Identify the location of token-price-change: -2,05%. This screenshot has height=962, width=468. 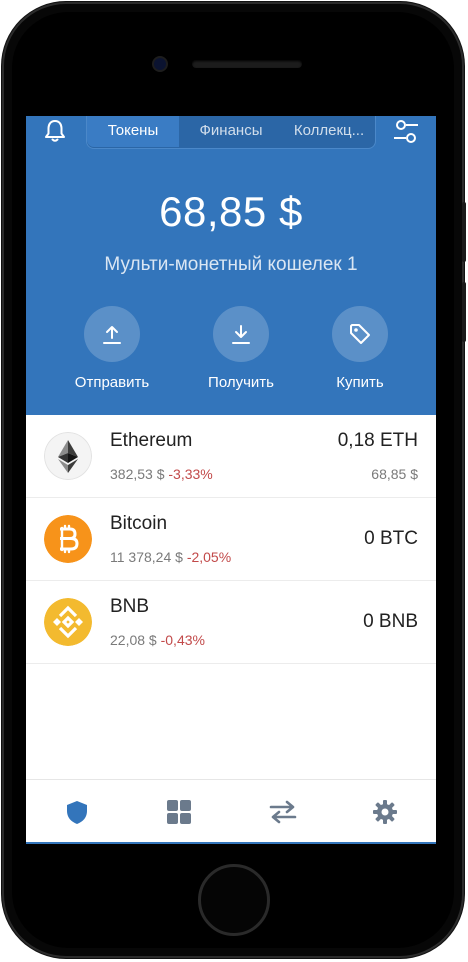
(209, 557).